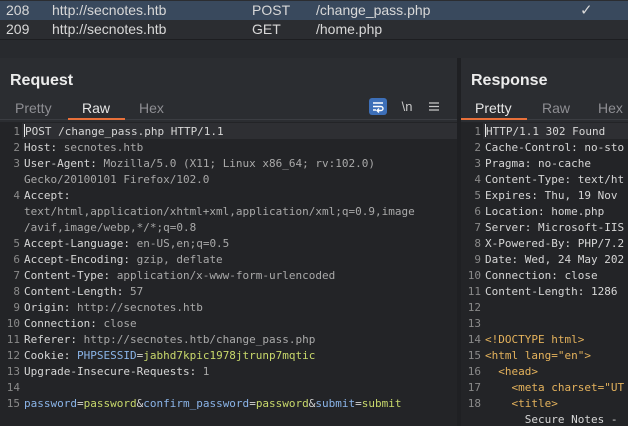  I want to click on request-title: Request, so click(42, 80).